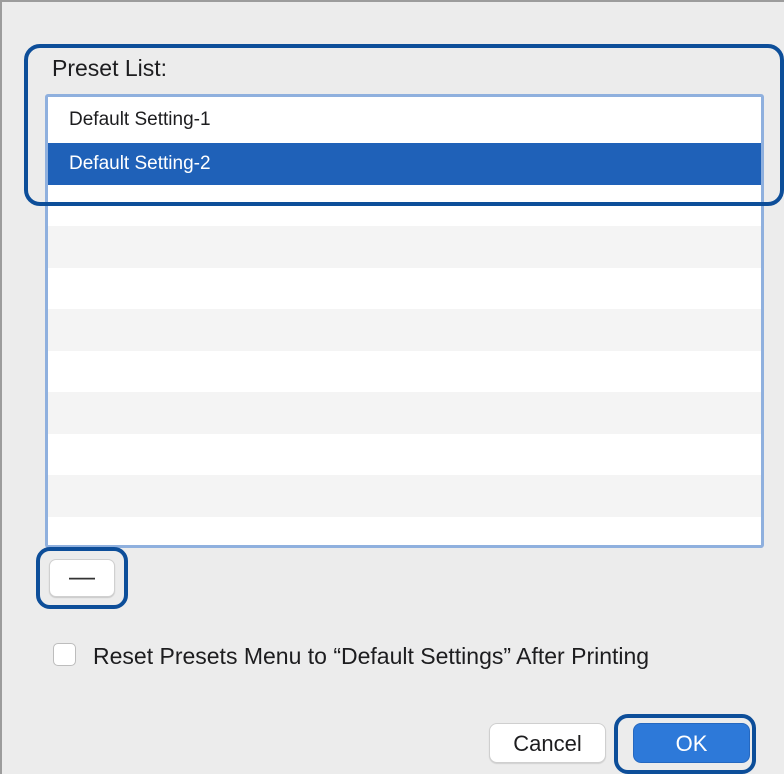 The image size is (784, 774). Describe the element at coordinates (110, 68) in the screenshot. I see `preset-list-label: Preset List:` at that location.